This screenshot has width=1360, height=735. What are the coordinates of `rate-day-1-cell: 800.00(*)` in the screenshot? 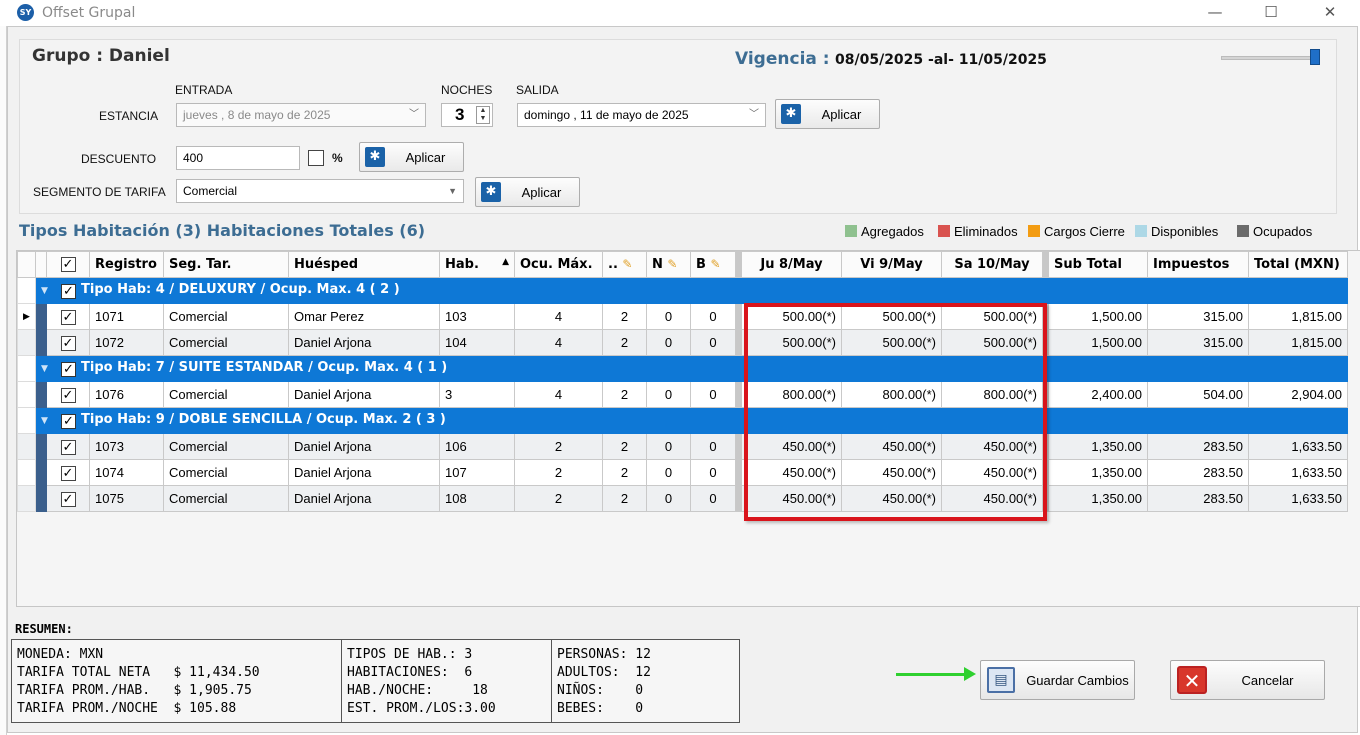 It's located at (791, 394).